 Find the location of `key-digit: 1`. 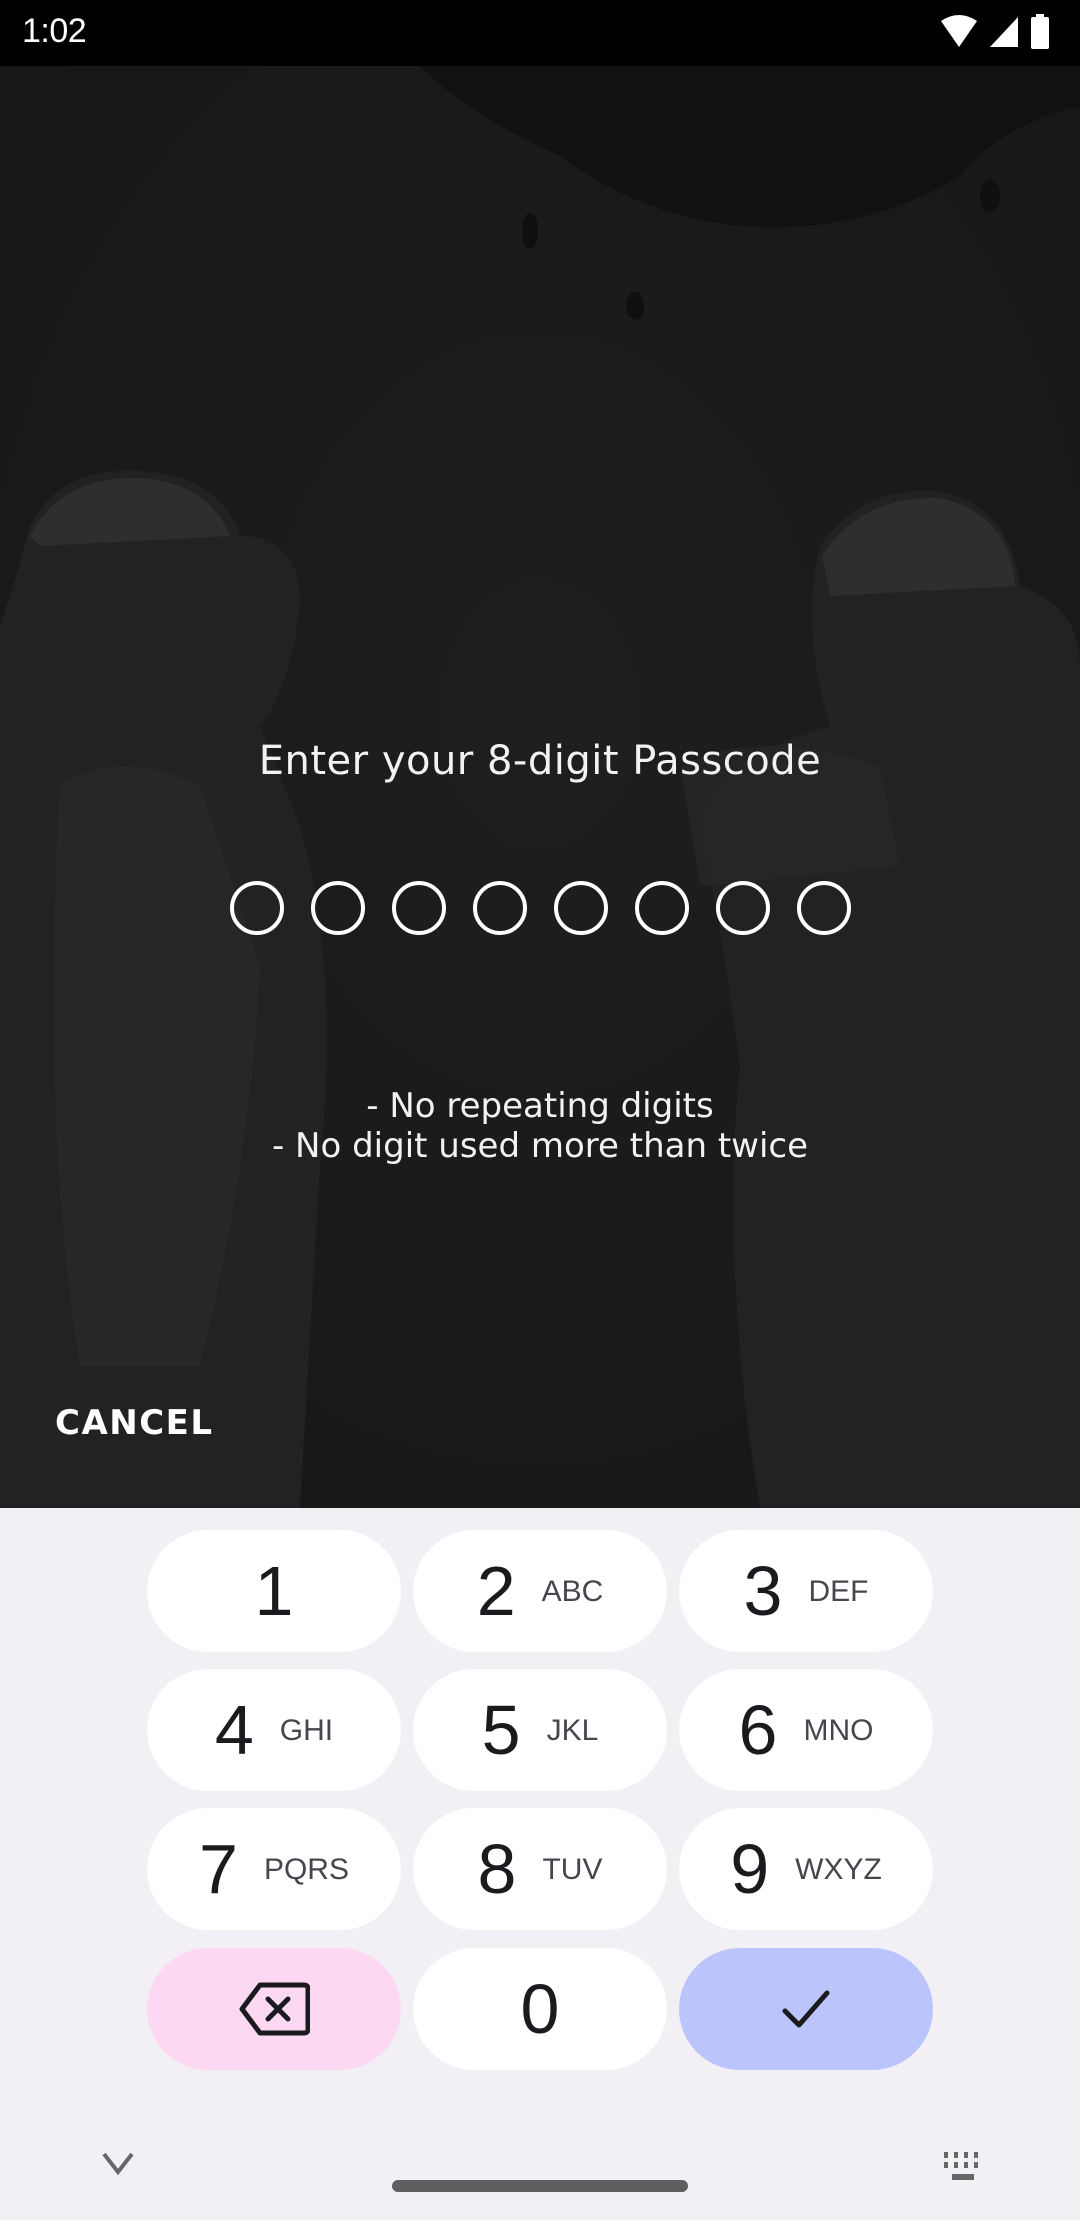

key-digit: 1 is located at coordinates (274, 1591).